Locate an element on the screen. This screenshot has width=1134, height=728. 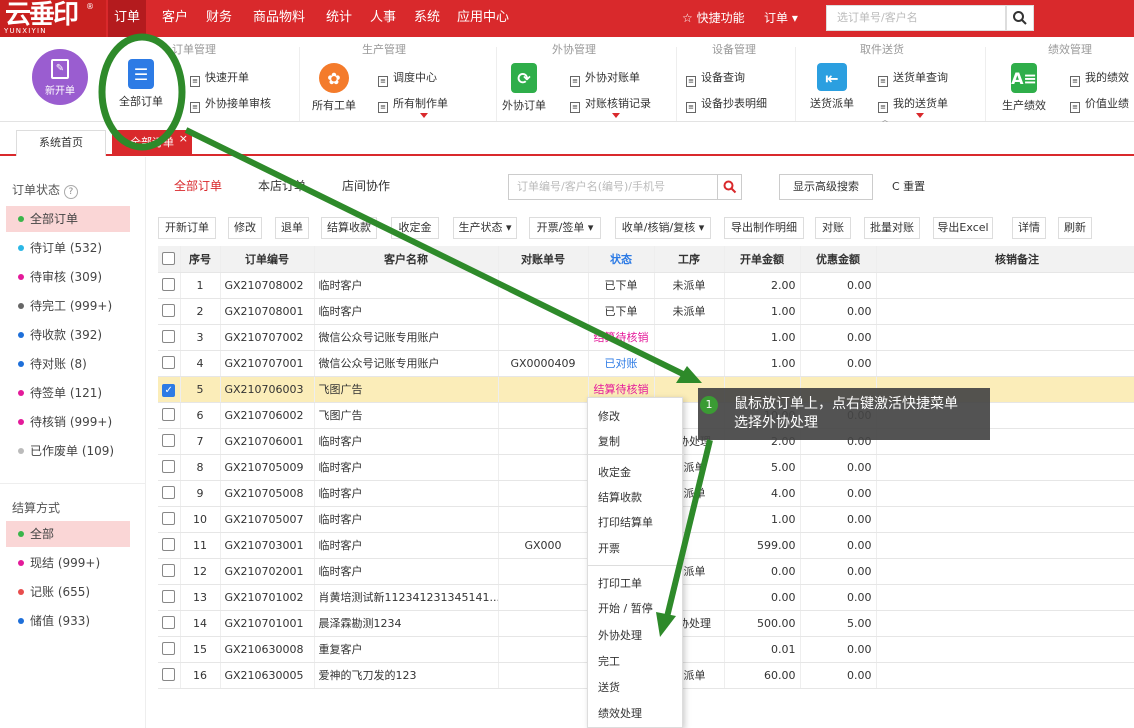
schedule-button: ≡ 调度中心 is located at coordinates (407, 78).